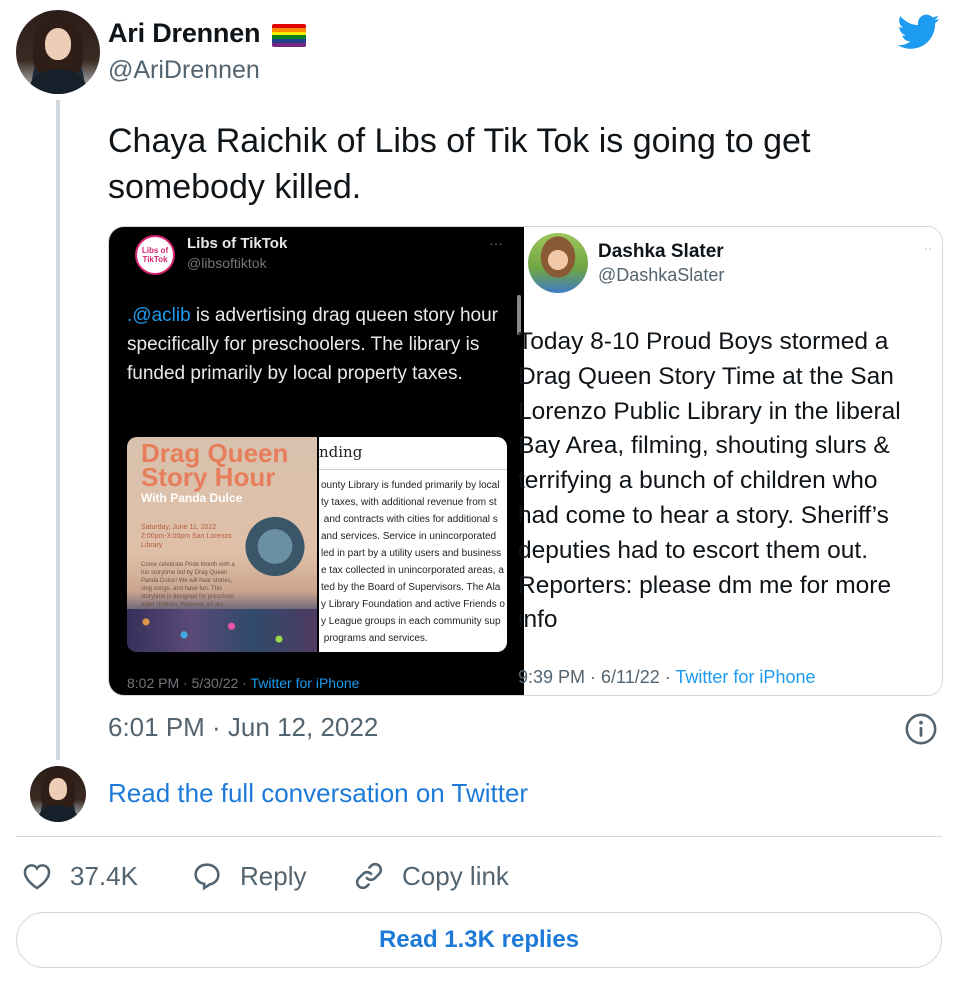  I want to click on reply-bubble-icon, so click(207, 877).